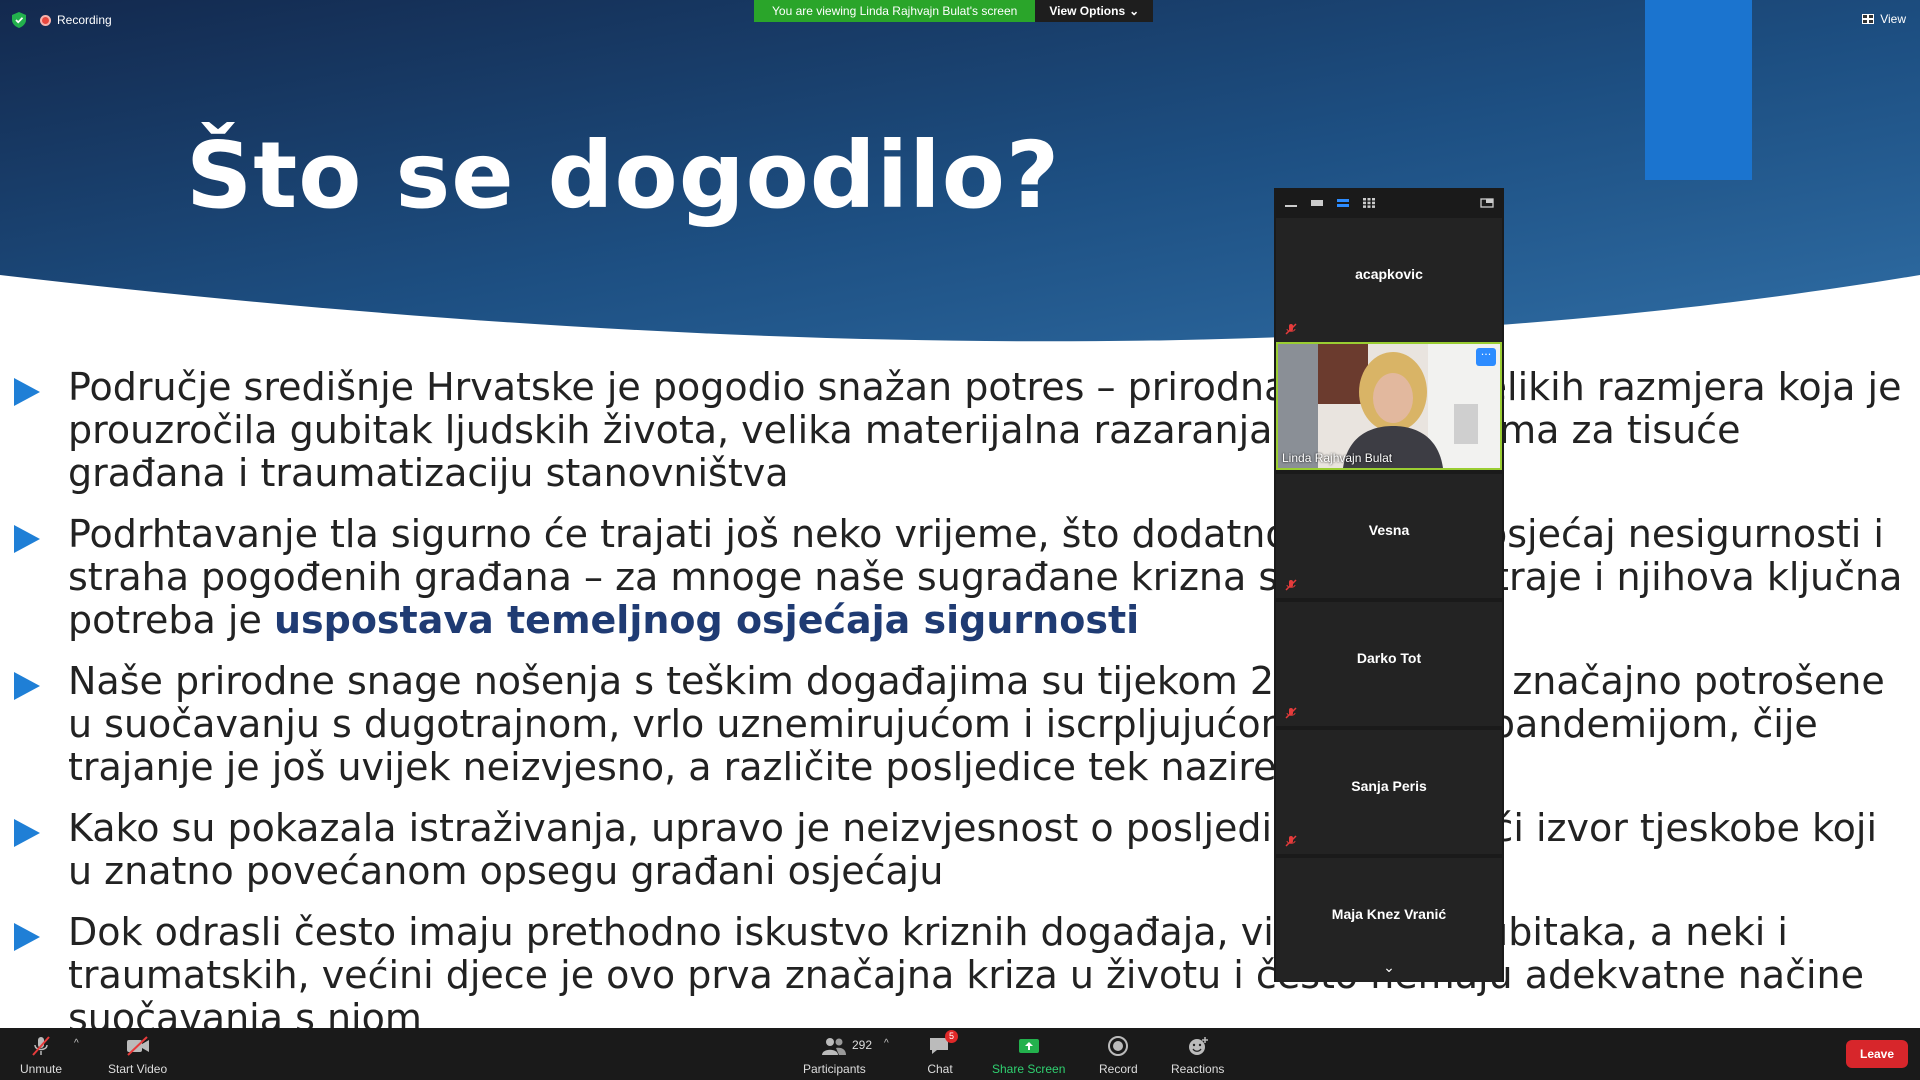 The height and width of the screenshot is (1080, 1920). What do you see at coordinates (19, 20) in the screenshot?
I see `security-shield-icon` at bounding box center [19, 20].